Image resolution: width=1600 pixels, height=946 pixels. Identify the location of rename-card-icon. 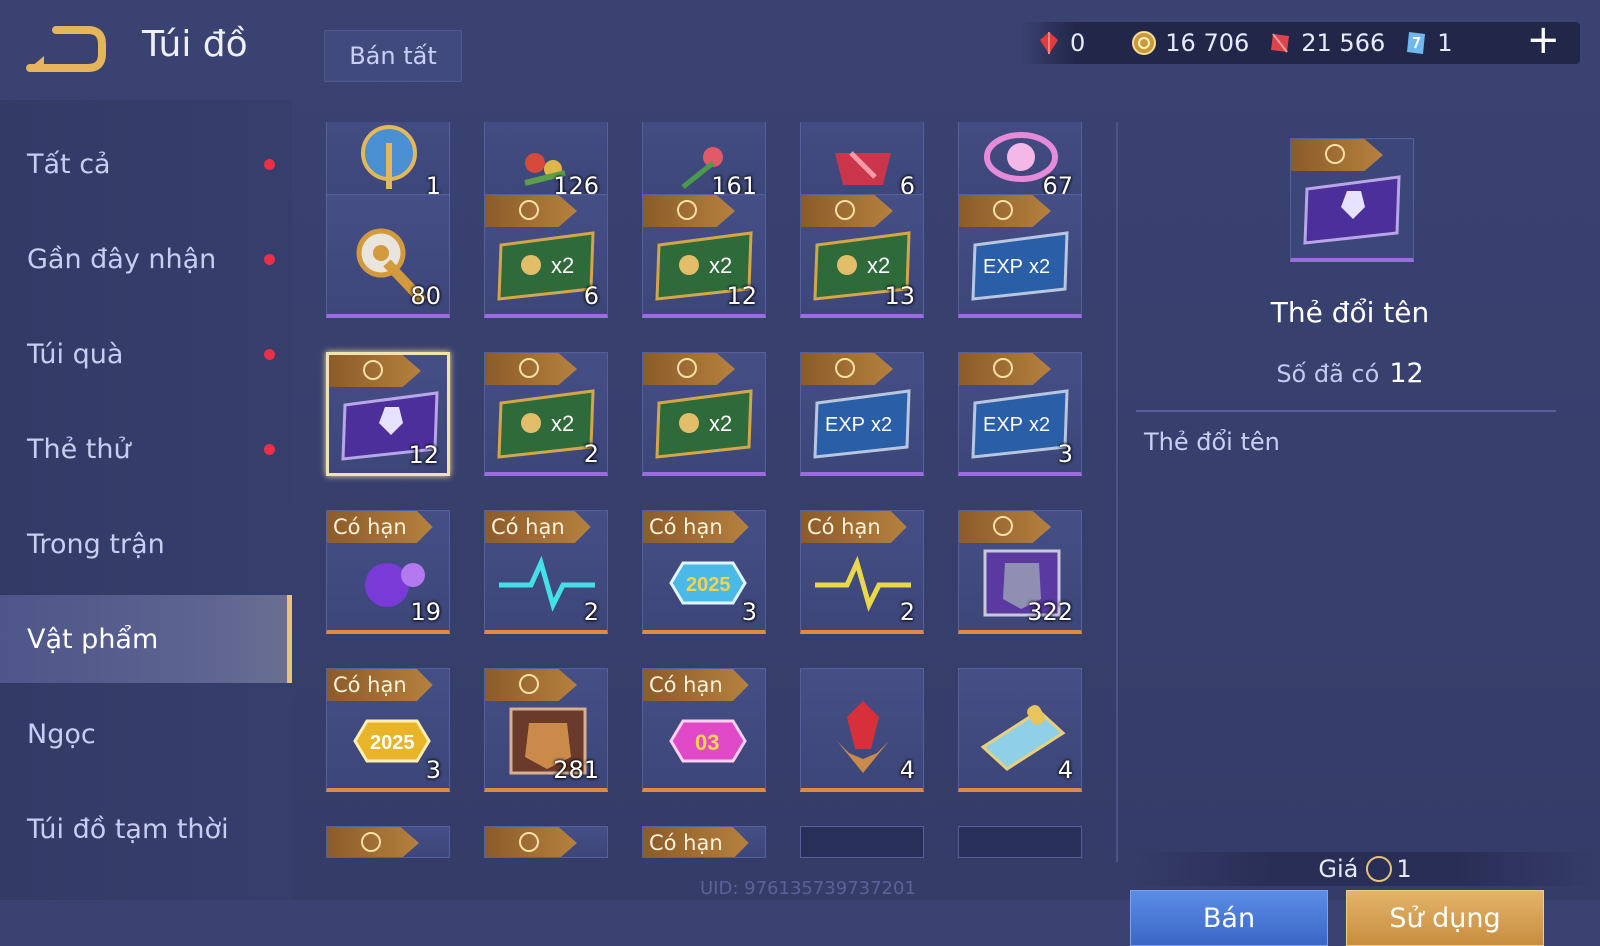
(1352, 210).